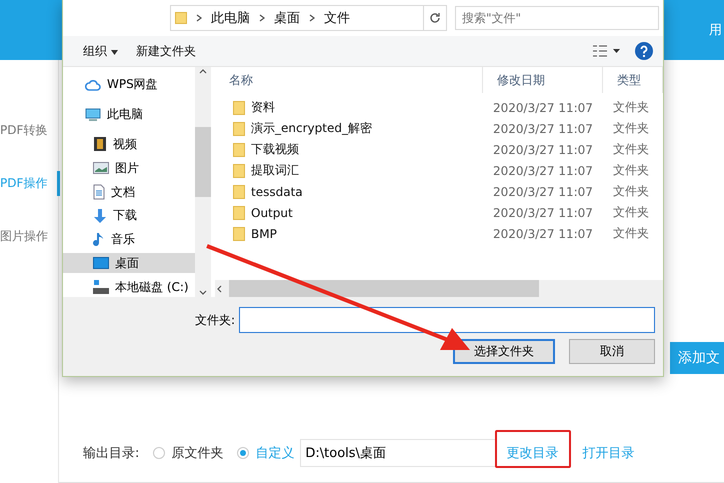  What do you see at coordinates (447, 320) in the screenshot?
I see `folder-input-field` at bounding box center [447, 320].